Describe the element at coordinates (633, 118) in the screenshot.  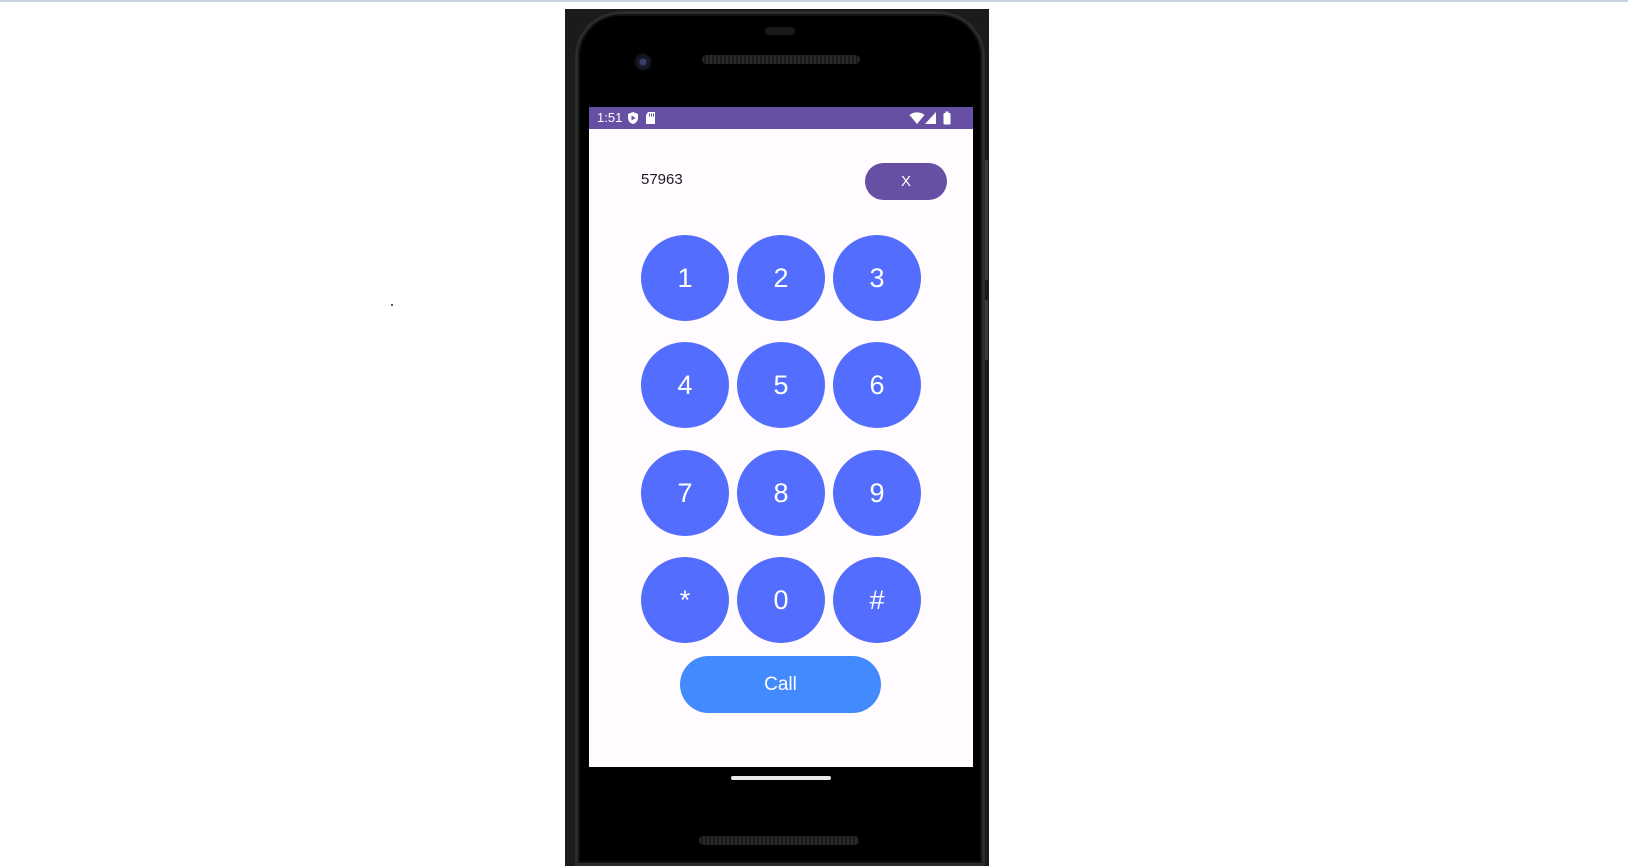
I see `play-protect-icon` at that location.